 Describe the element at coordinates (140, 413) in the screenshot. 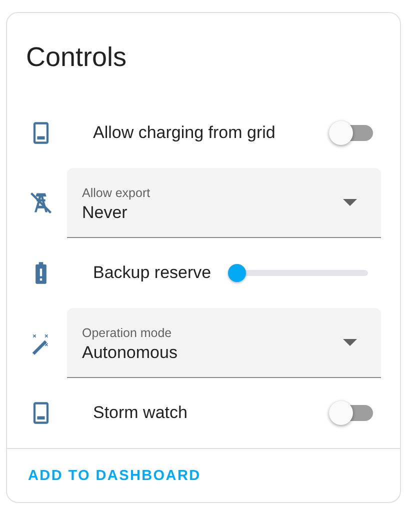

I see `control-label: Storm watch` at that location.